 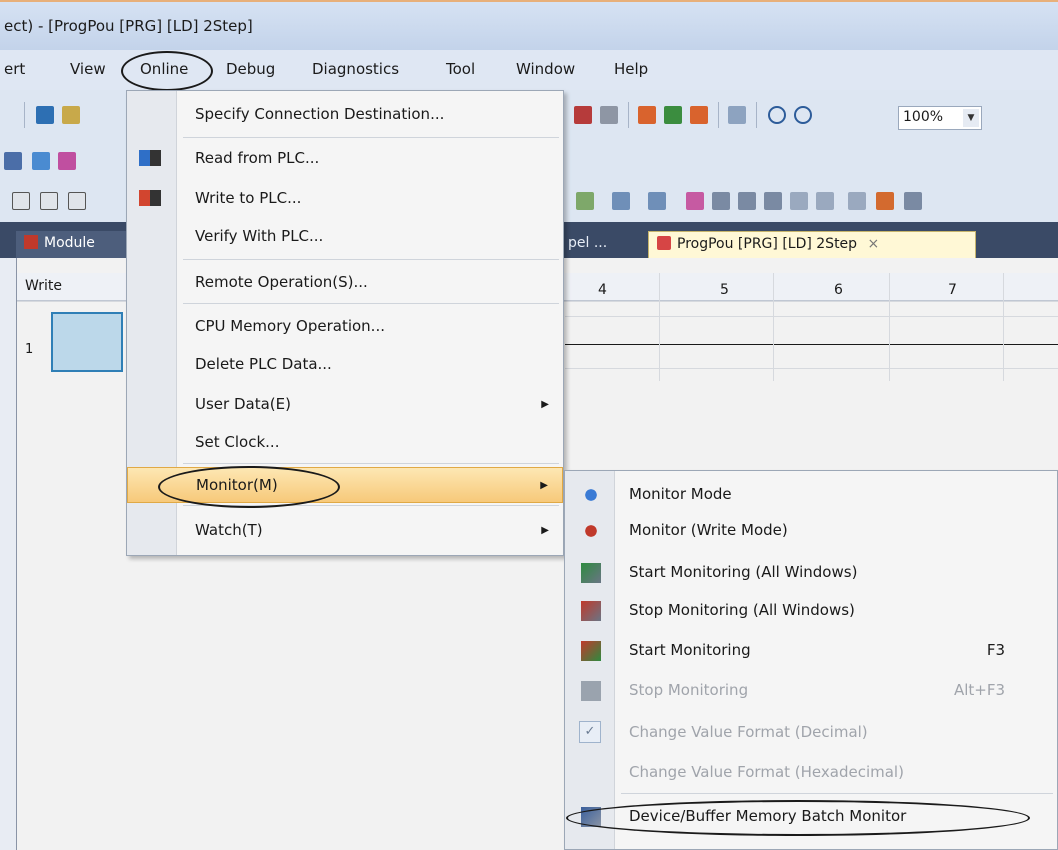 I want to click on program-icon, so click(x=664, y=243).